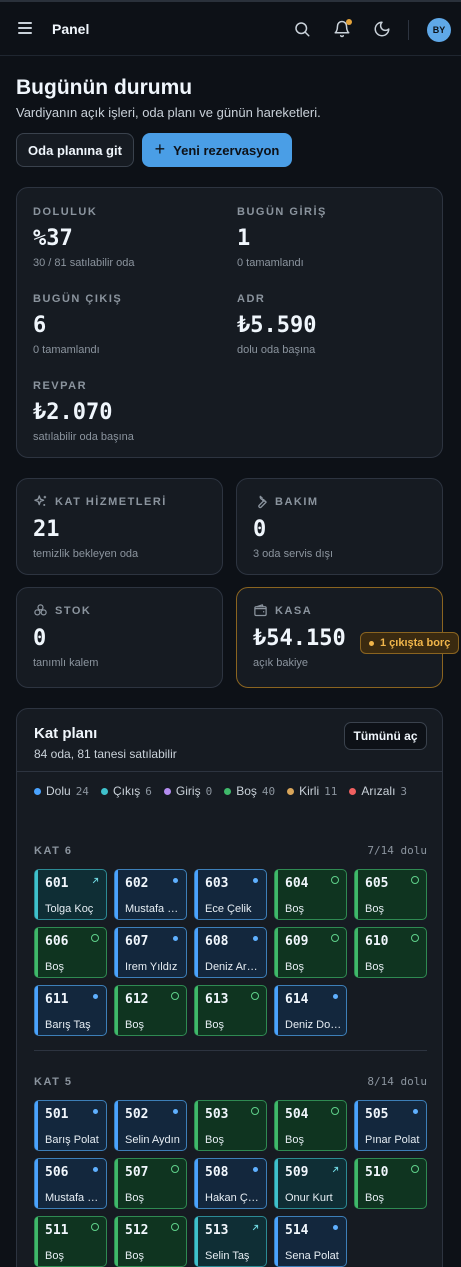  Describe the element at coordinates (302, 29) in the screenshot. I see `search-icon` at that location.